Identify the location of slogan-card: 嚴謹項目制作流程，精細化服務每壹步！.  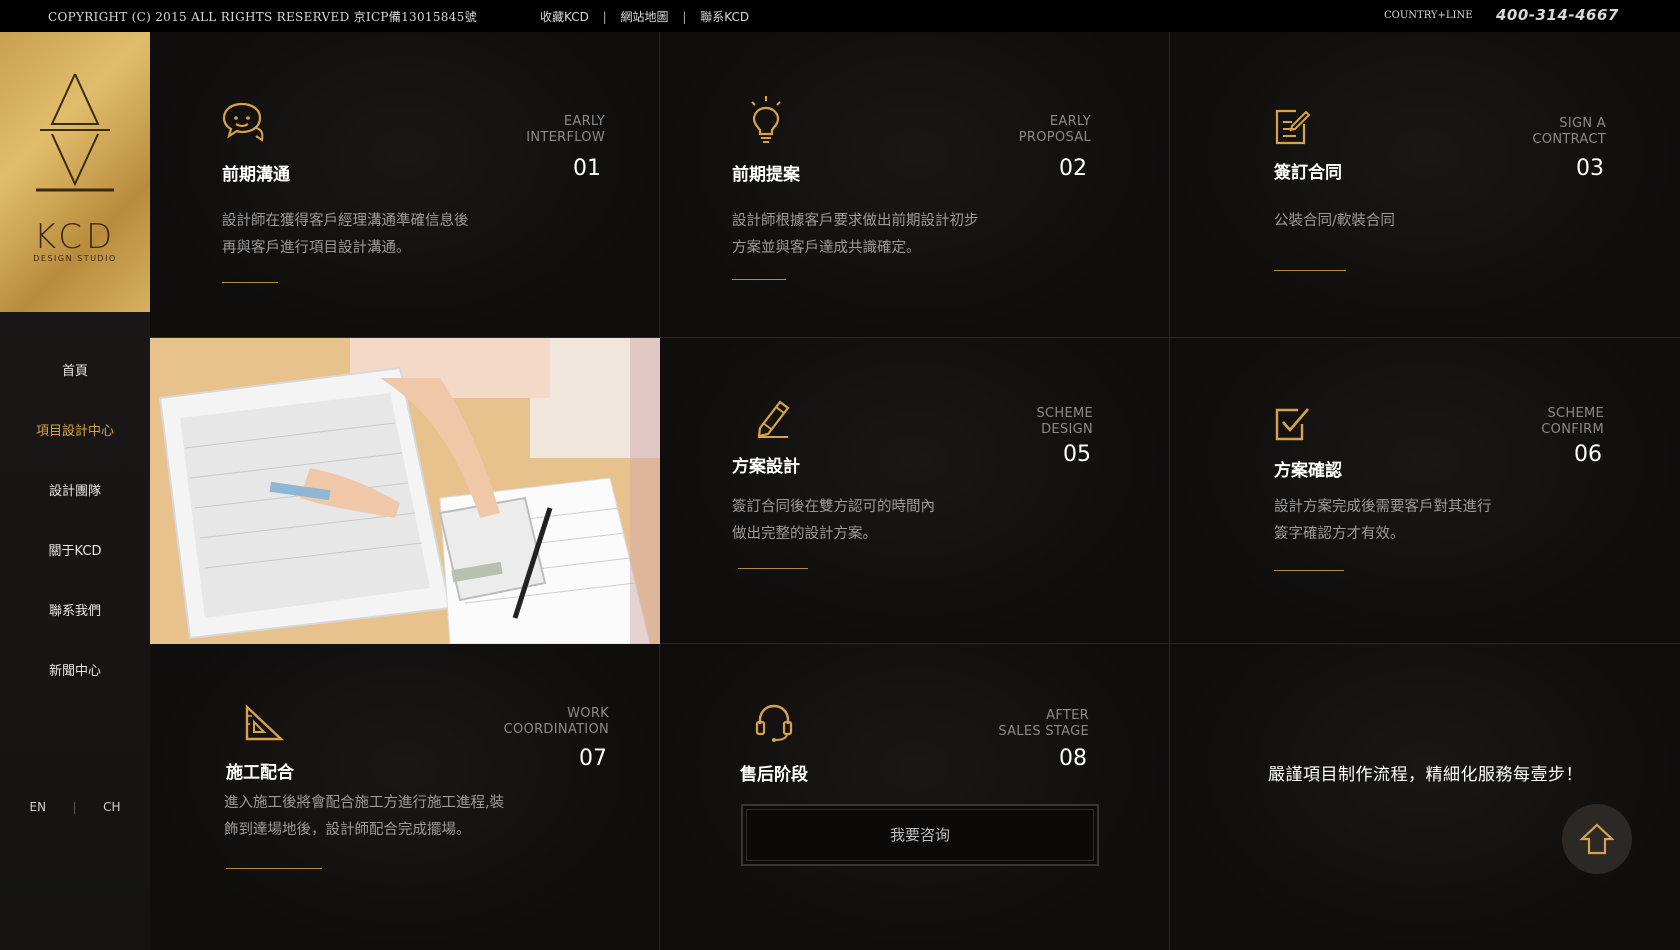
(1425, 797).